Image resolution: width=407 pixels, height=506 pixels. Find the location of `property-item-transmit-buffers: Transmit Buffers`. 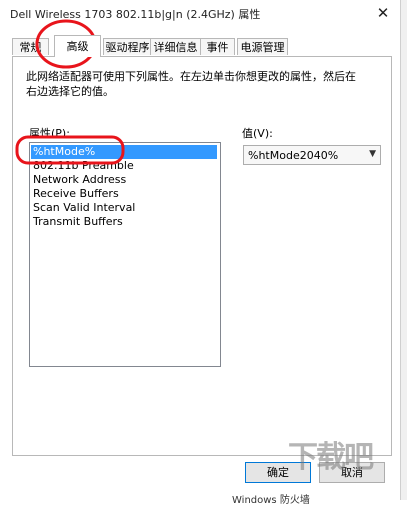

property-item-transmit-buffers: Transmit Buffers is located at coordinates (124, 222).